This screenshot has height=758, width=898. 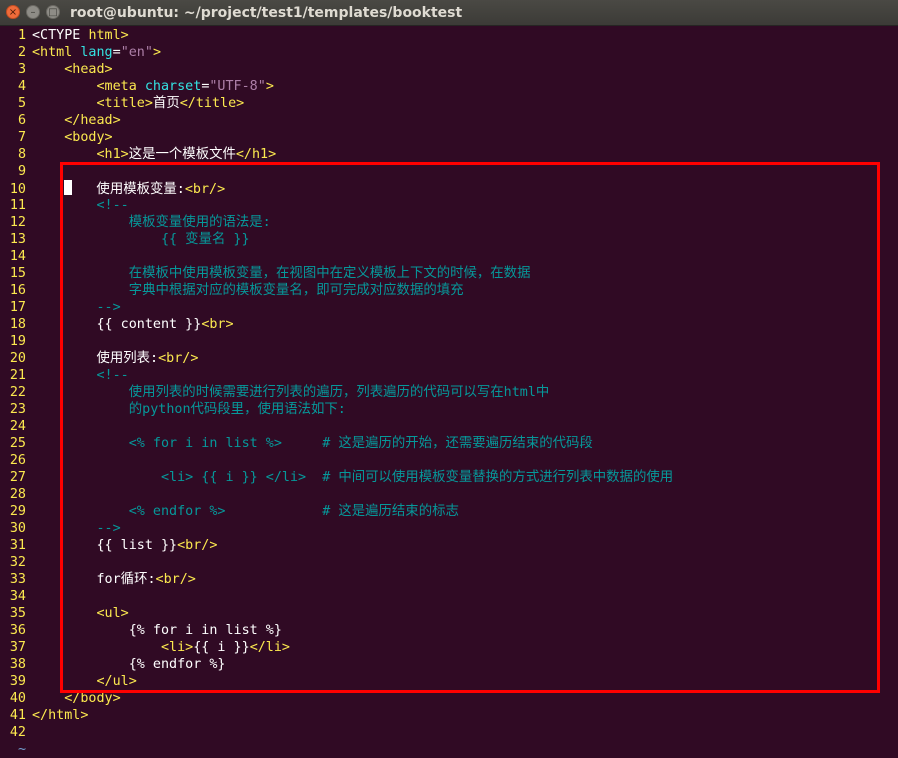 What do you see at coordinates (17, 375) in the screenshot?
I see `line-number: 21` at bounding box center [17, 375].